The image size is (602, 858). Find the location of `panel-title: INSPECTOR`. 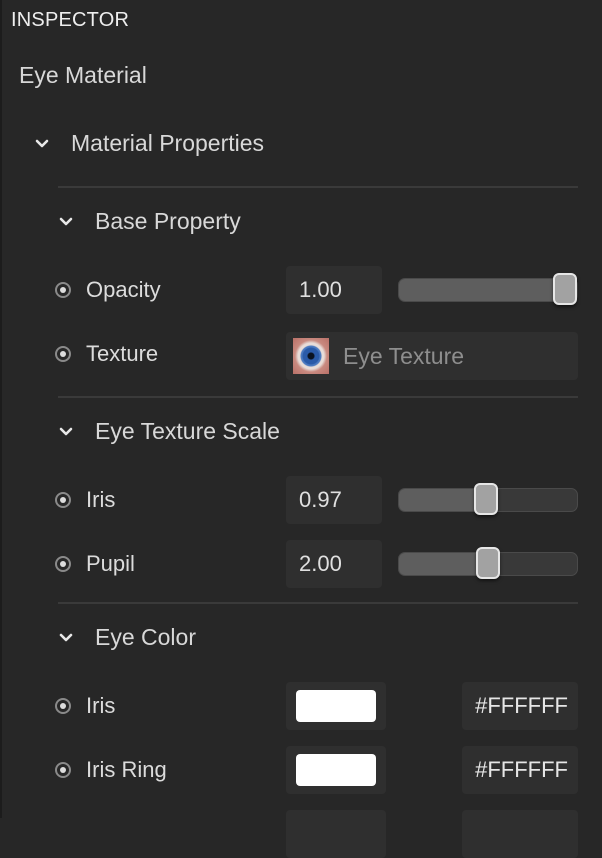

panel-title: INSPECTOR is located at coordinates (70, 20).